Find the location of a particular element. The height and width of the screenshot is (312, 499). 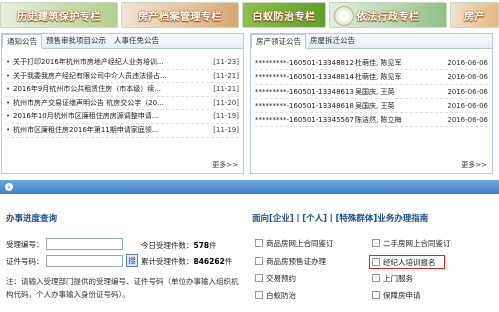

owner-names: 陈洁然, 陈立梅 is located at coordinates (378, 120).